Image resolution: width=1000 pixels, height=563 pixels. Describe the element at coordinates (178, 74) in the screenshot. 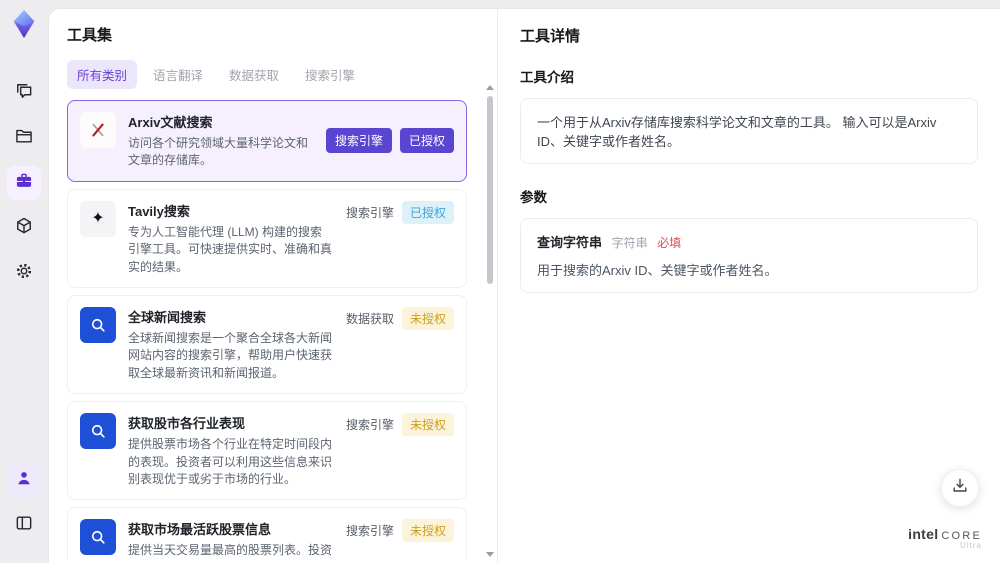

I see `tab-language-translation: 语言翻译` at that location.